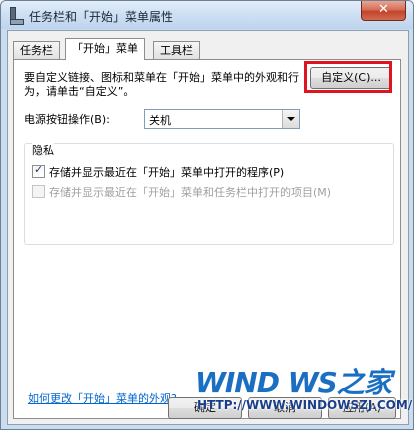 The height and width of the screenshot is (430, 414). Describe the element at coordinates (207, 15) in the screenshot. I see `title-bar: 任务栏和「开始」菜单属性 ✕` at that location.